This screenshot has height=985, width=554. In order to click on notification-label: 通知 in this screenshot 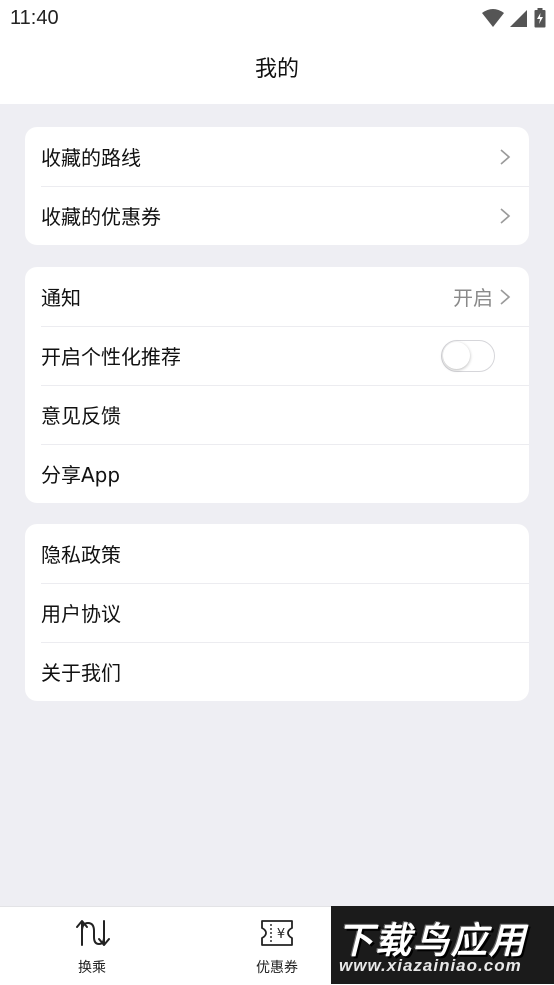, I will do `click(61, 298)`.